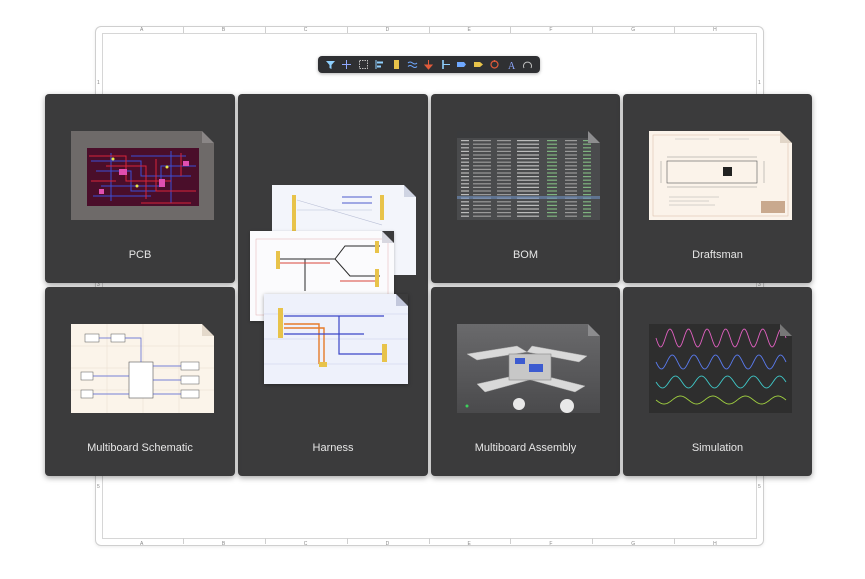 This screenshot has width=865, height=579. I want to click on tile-harness: Harness, so click(333, 285).